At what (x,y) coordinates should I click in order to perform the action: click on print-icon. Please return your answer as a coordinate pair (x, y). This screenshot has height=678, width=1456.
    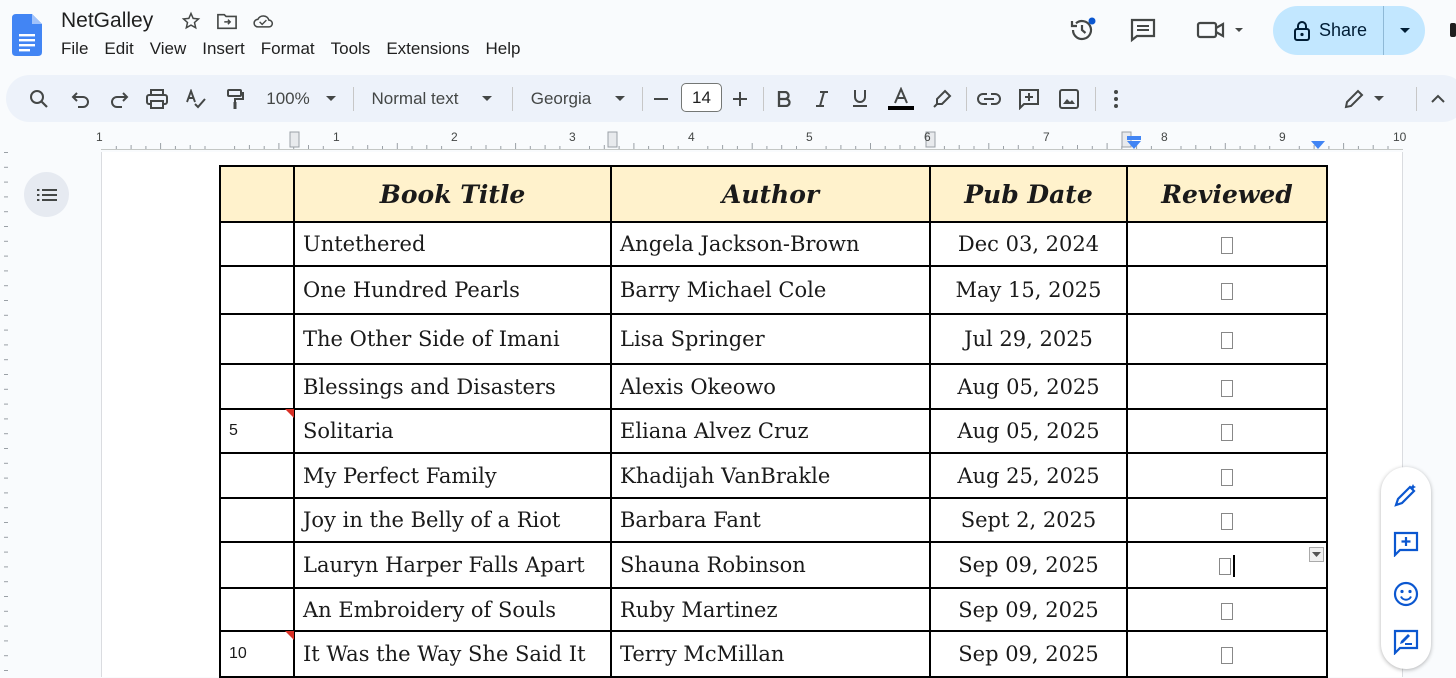
    Looking at the image, I should click on (157, 98).